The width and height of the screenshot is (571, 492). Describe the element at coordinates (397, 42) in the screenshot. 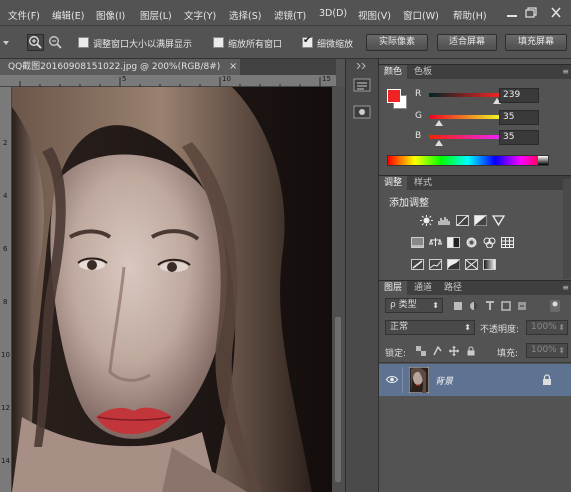

I see `actual-pixels-button: 实际像素` at that location.